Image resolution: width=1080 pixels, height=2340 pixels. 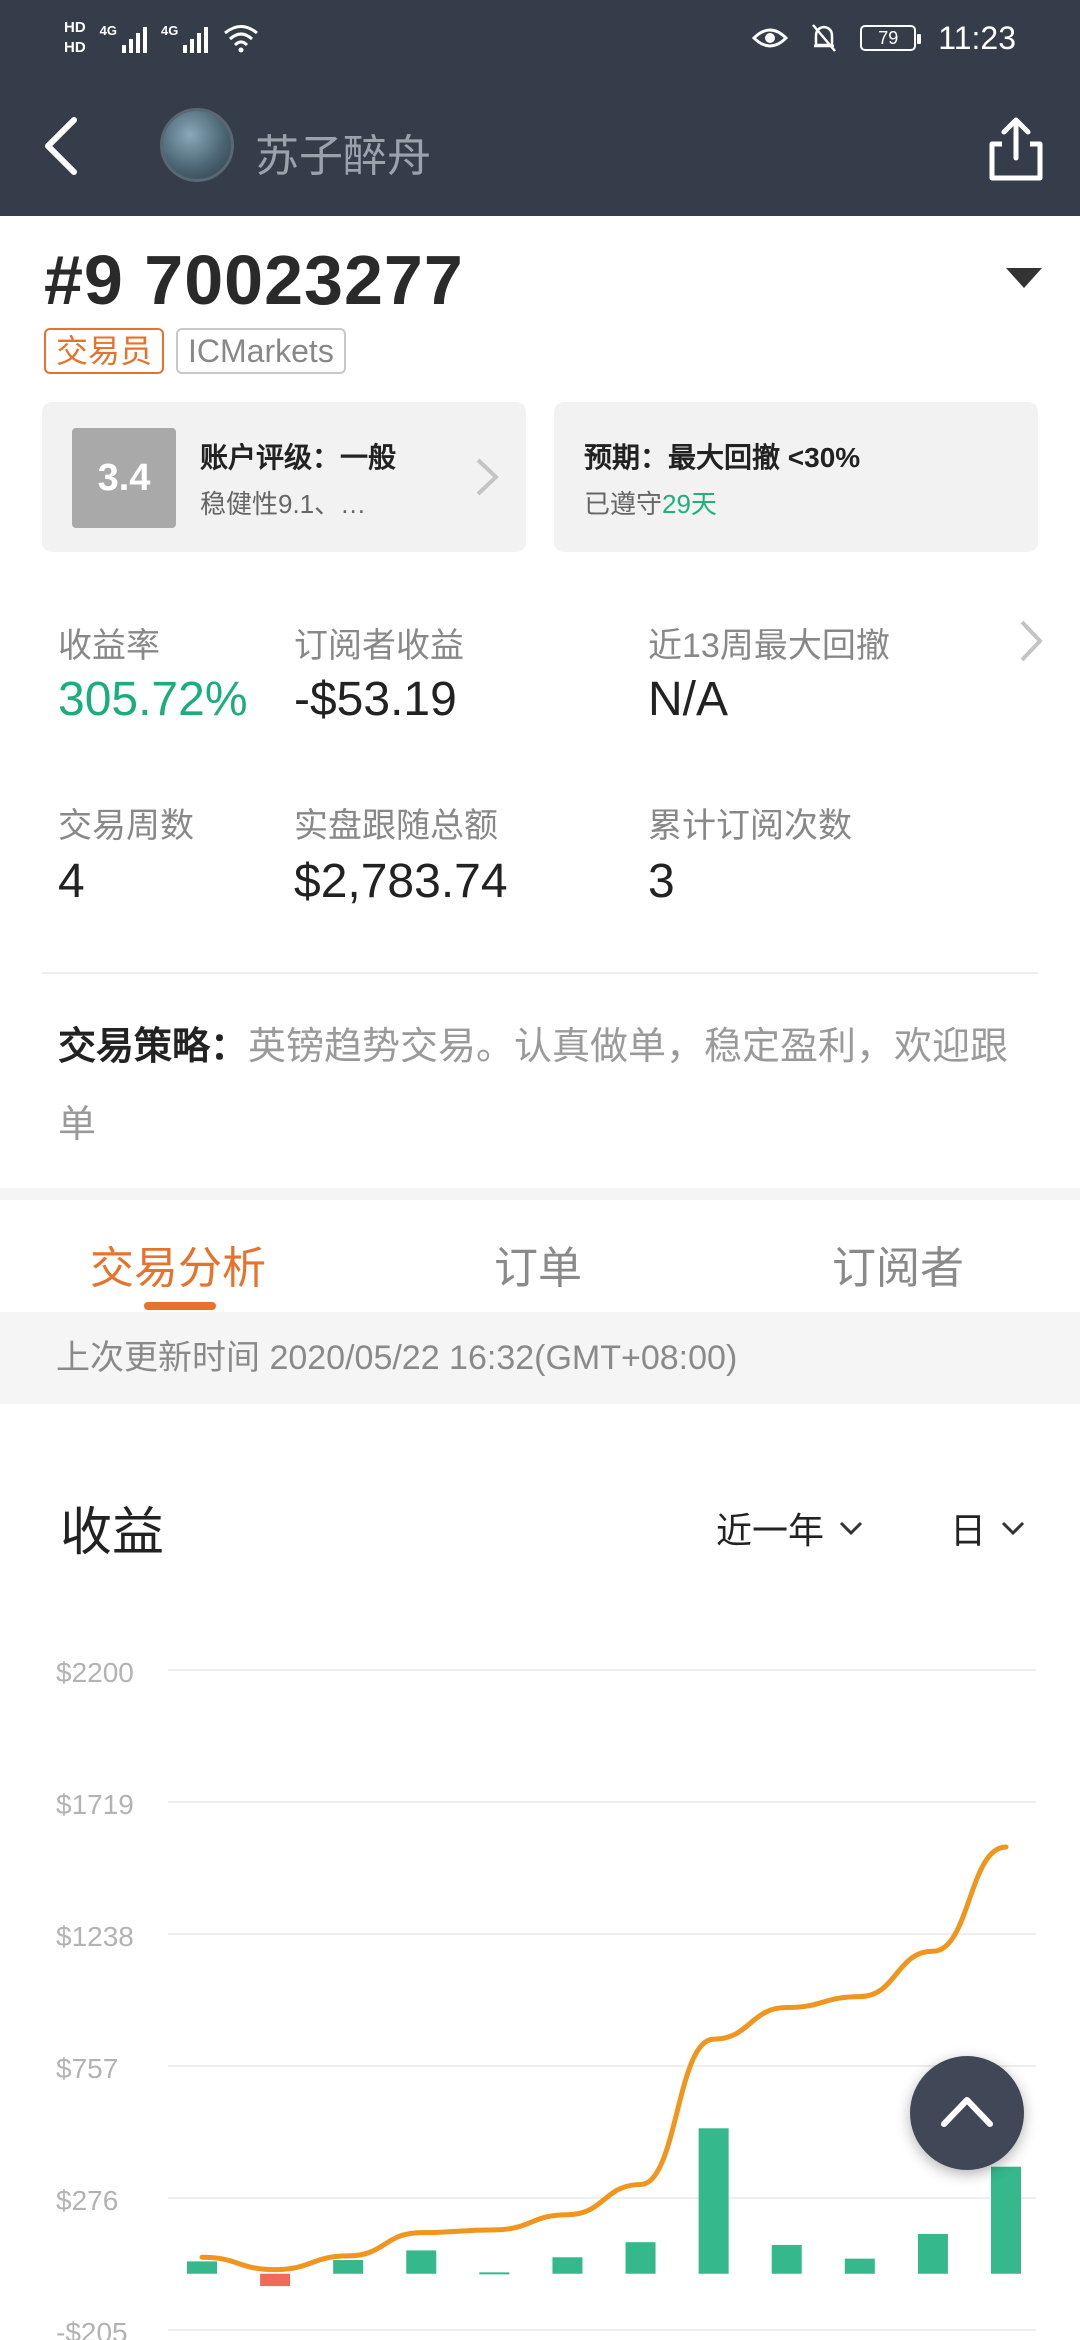 I want to click on nav-bar: 苏子醉舟, so click(x=540, y=146).